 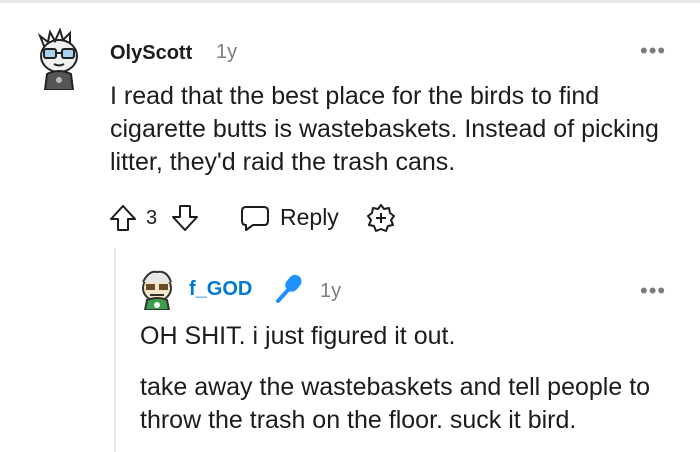 What do you see at coordinates (350, 1) in the screenshot?
I see `top-divider` at bounding box center [350, 1].